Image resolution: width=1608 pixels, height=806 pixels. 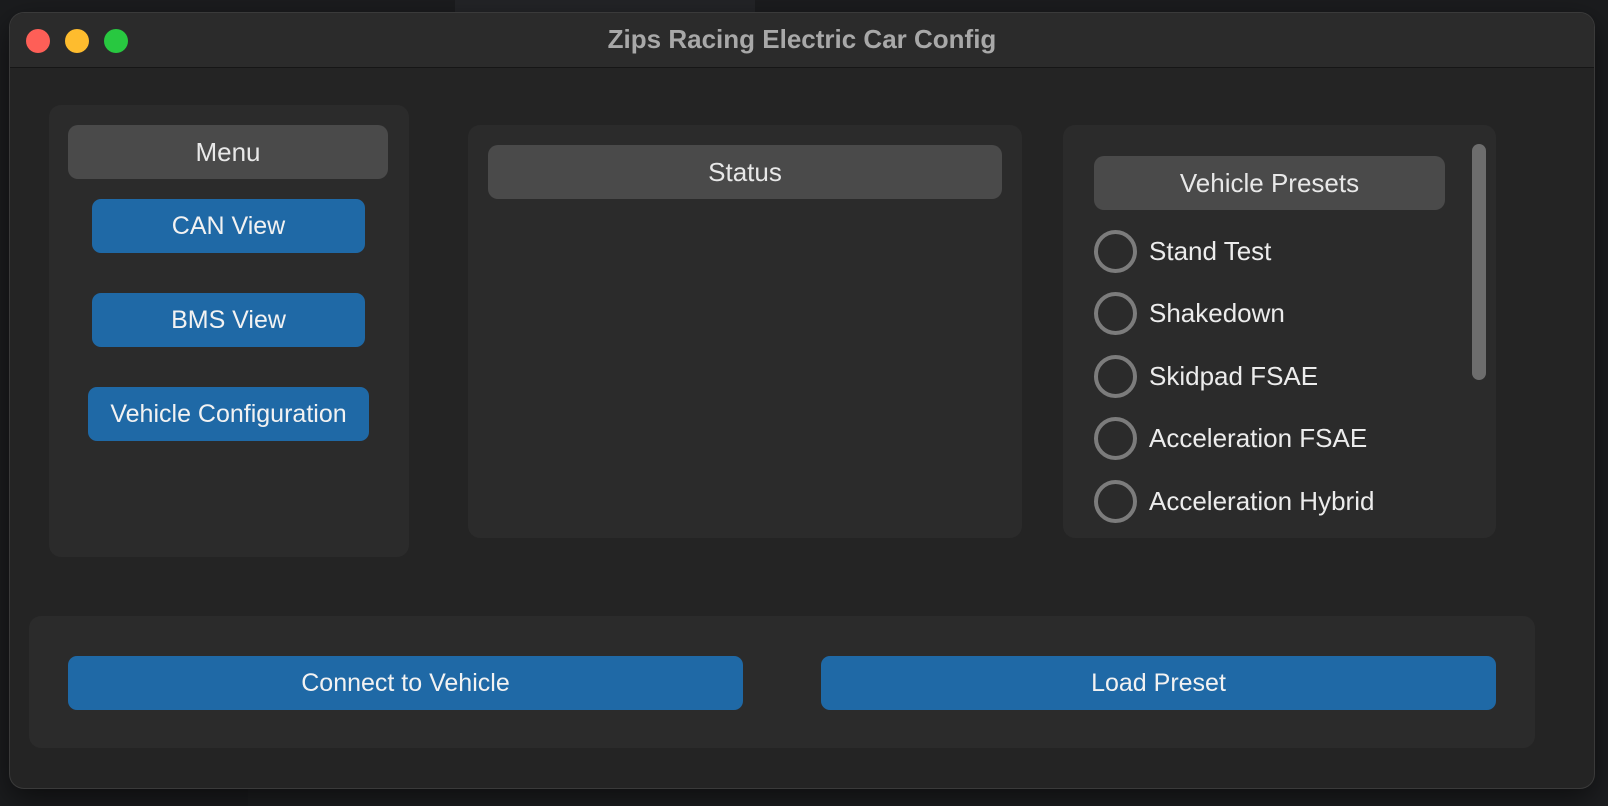 What do you see at coordinates (228, 414) in the screenshot?
I see `vehicle-configuration-button: Vehicle Configuration` at bounding box center [228, 414].